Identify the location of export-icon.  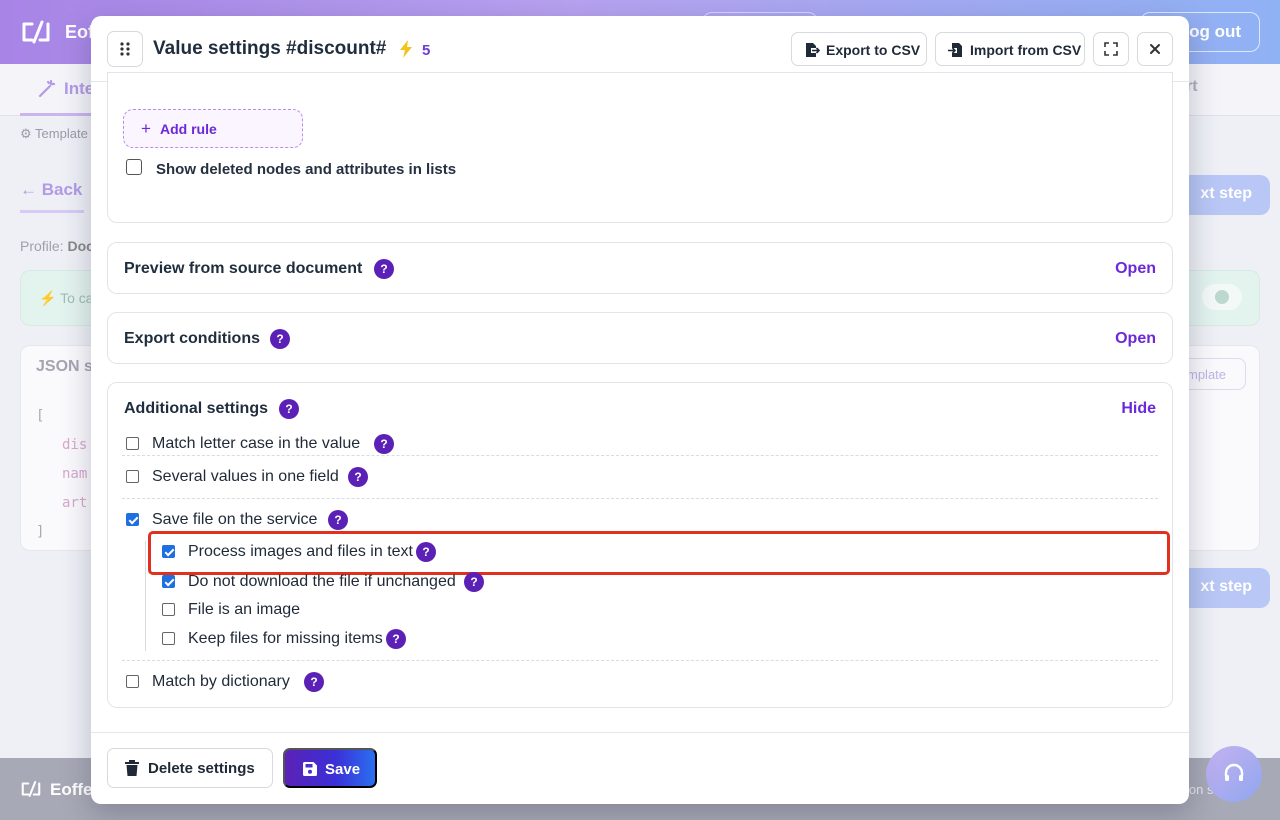
(813, 50).